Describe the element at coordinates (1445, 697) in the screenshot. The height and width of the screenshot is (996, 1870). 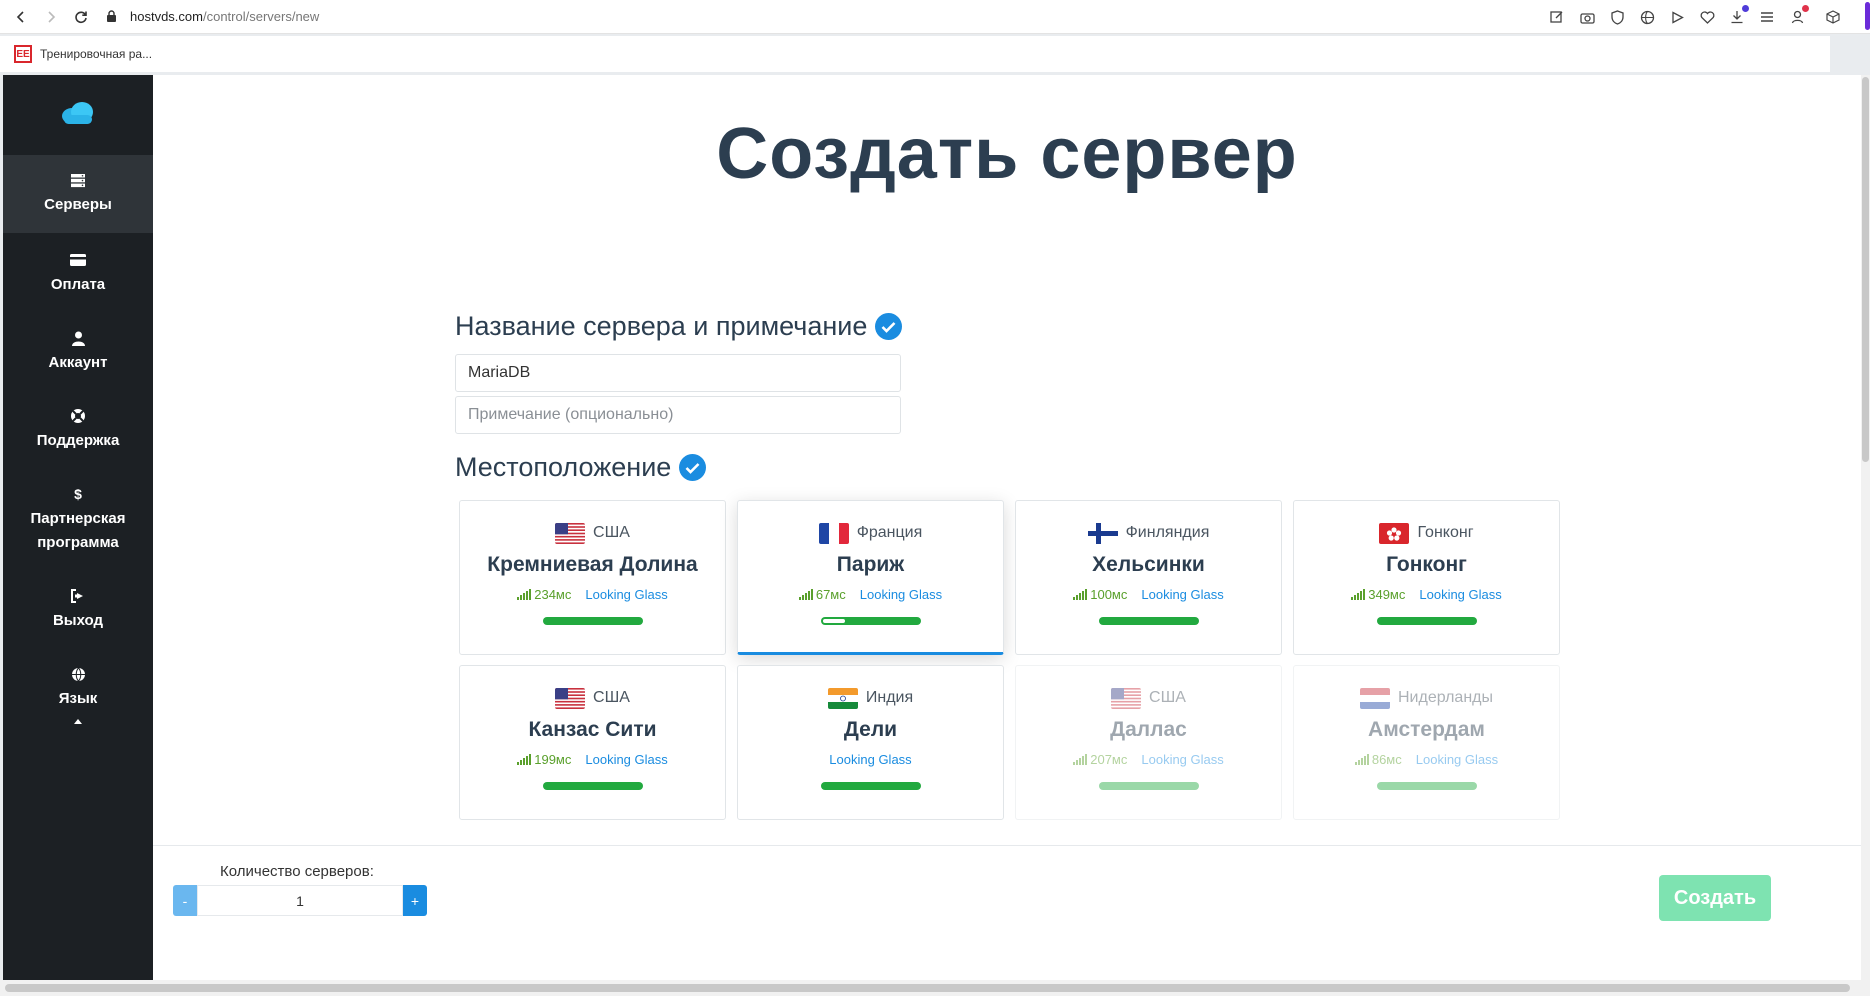
I see `country-name: Нидерланды` at that location.